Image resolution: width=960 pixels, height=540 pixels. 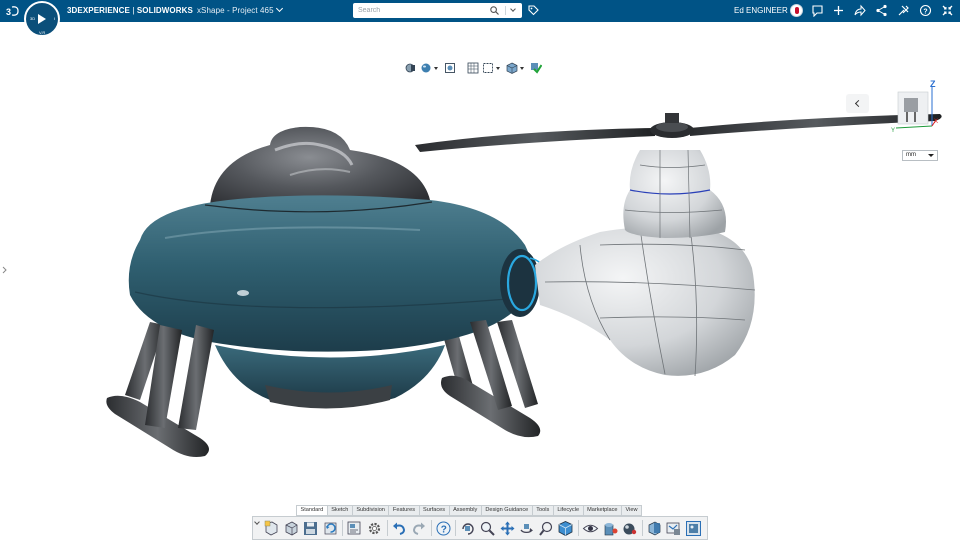 What do you see at coordinates (164, 10) in the screenshot?
I see `brand-solidworks: SOLIDWORKS` at bounding box center [164, 10].